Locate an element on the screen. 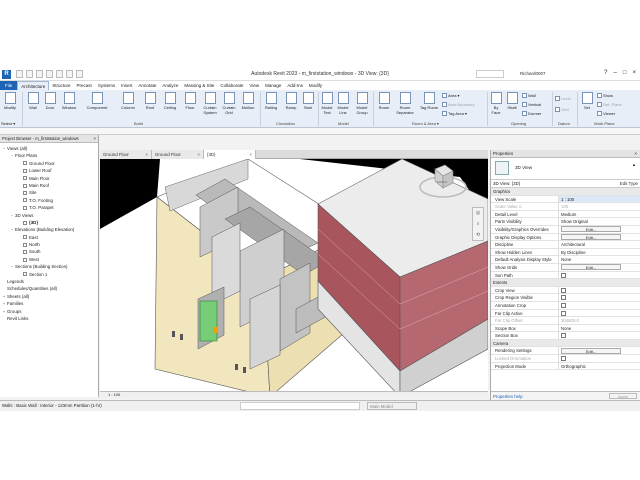  tab-precast: Precast is located at coordinates (84, 85).